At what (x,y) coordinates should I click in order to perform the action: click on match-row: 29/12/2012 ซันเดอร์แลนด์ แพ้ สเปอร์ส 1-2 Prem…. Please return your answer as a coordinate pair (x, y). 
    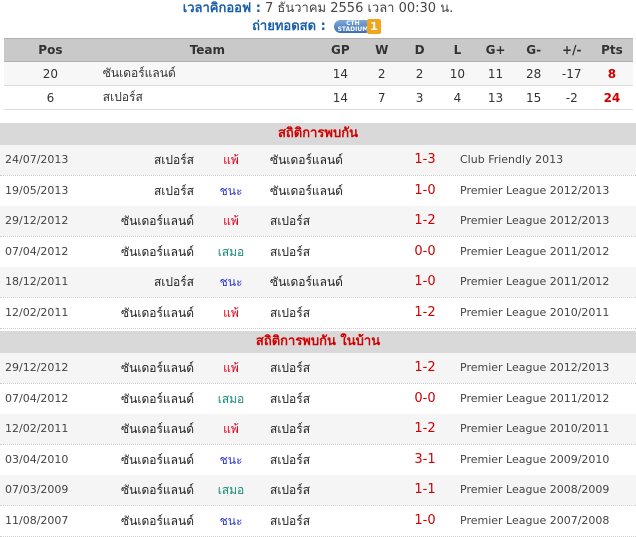
    Looking at the image, I should click on (318, 368).